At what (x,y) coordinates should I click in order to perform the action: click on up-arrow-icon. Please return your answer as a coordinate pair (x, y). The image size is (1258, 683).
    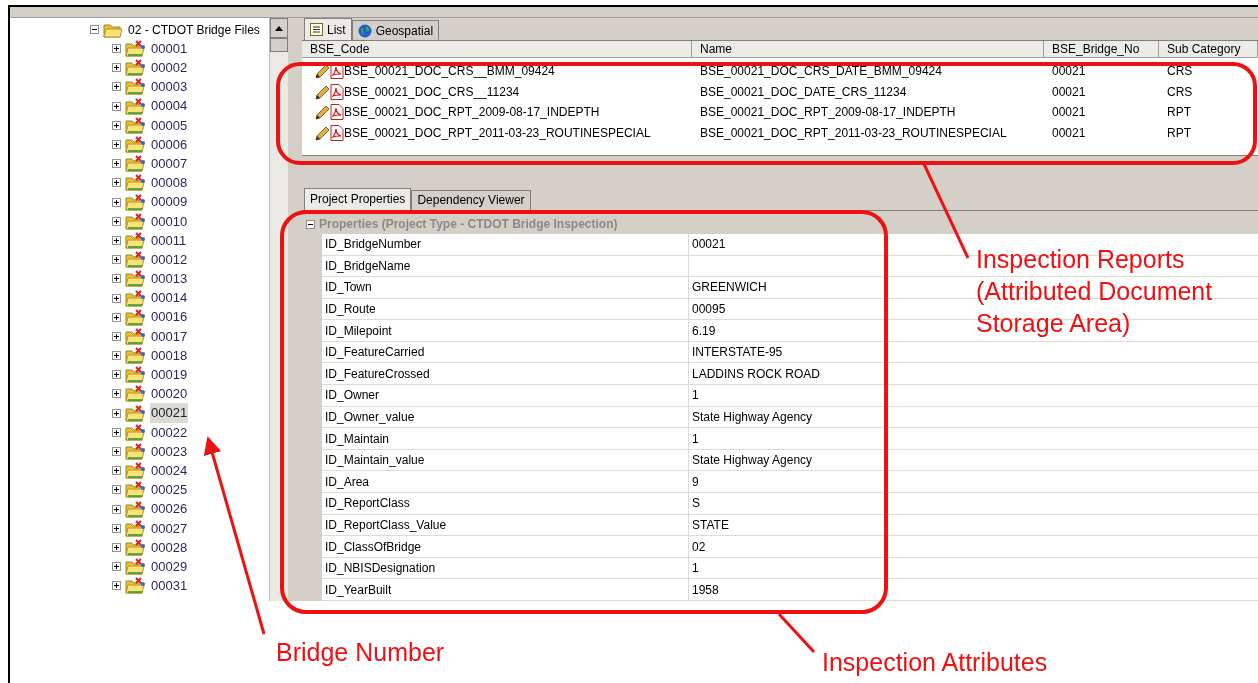
    Looking at the image, I should click on (279, 28).